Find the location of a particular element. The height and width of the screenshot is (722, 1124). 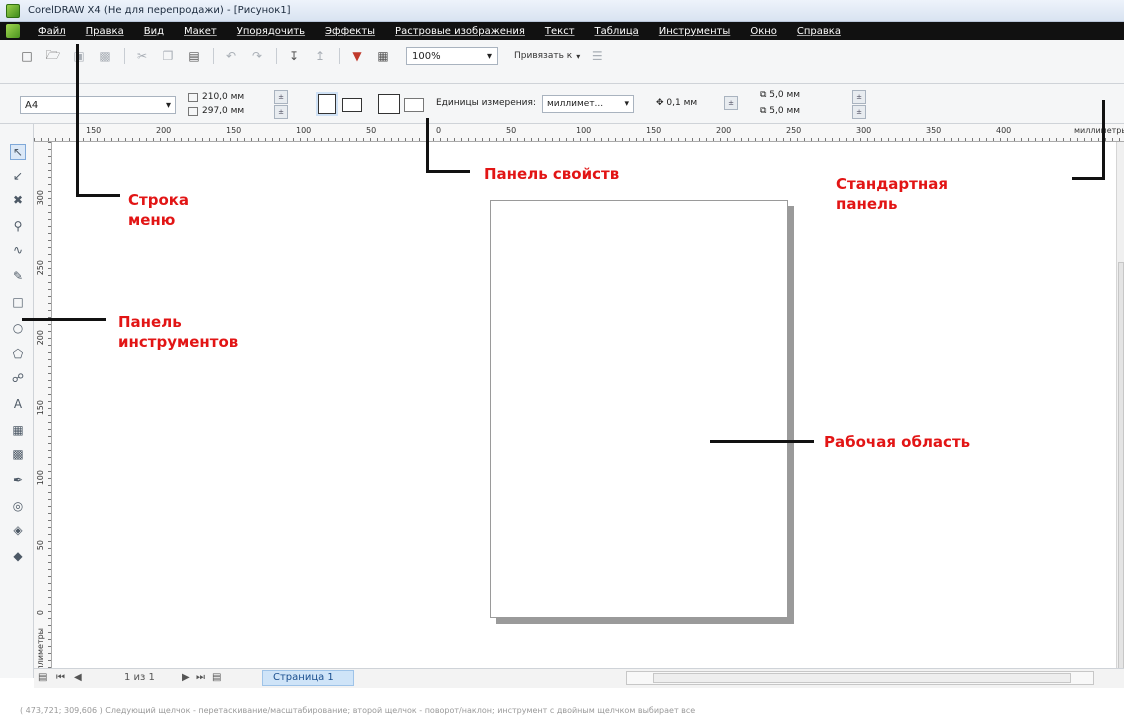

prev-page-icon: ◀ is located at coordinates (78, 677).